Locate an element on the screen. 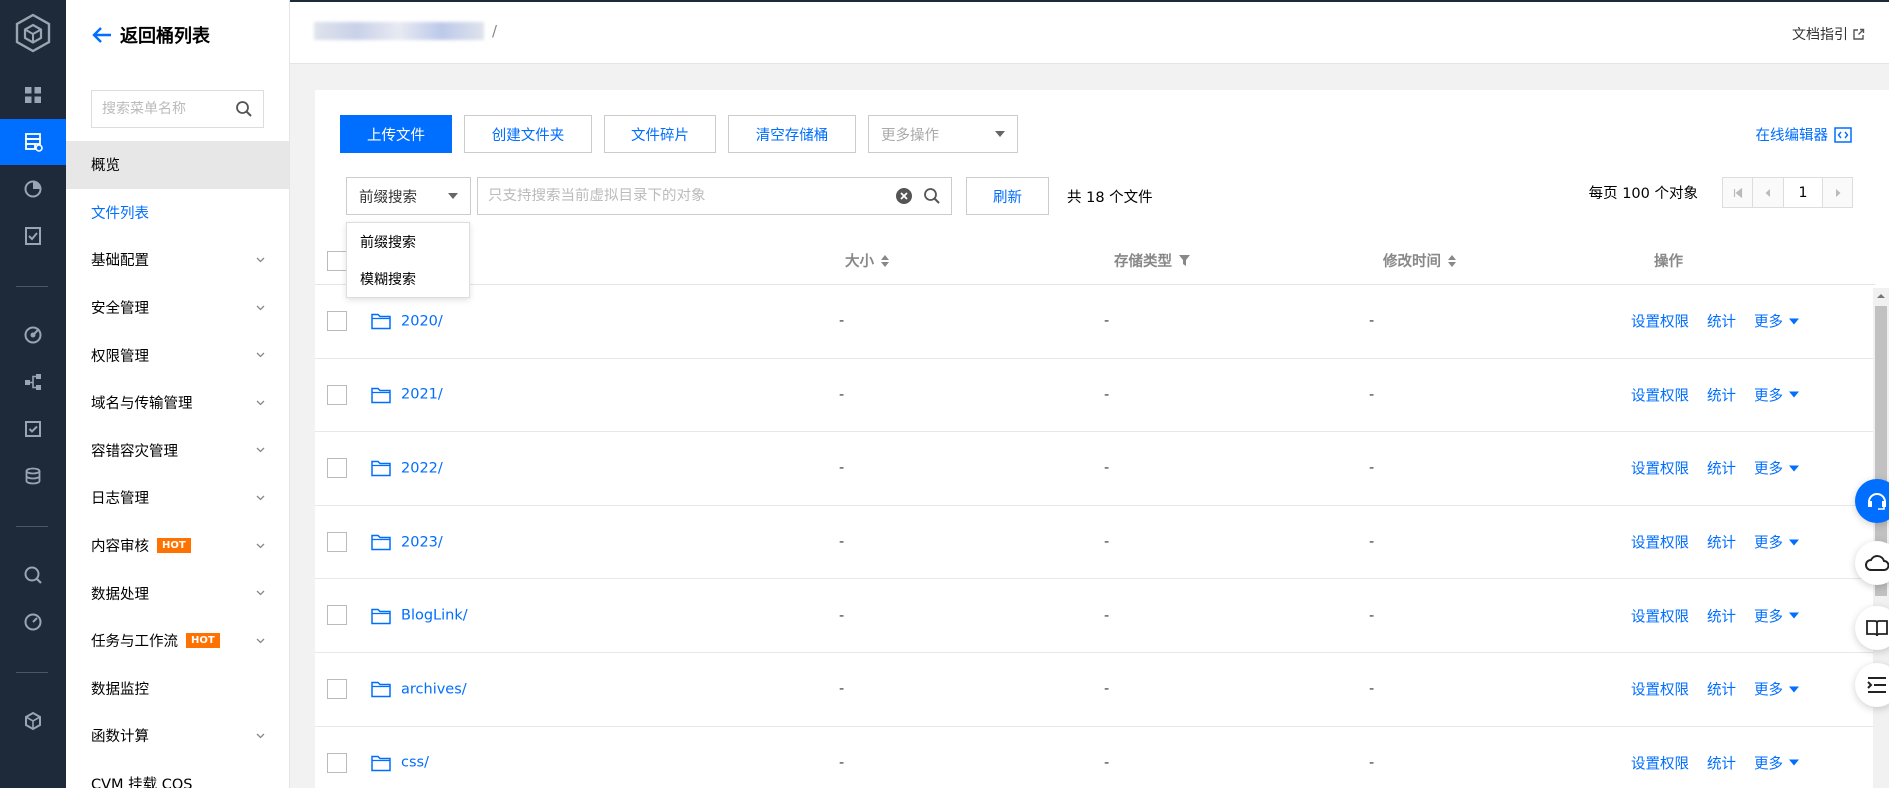 Image resolution: width=1889 pixels, height=788 pixels. sidebar-item-data-processing: 数据处理 is located at coordinates (177, 593).